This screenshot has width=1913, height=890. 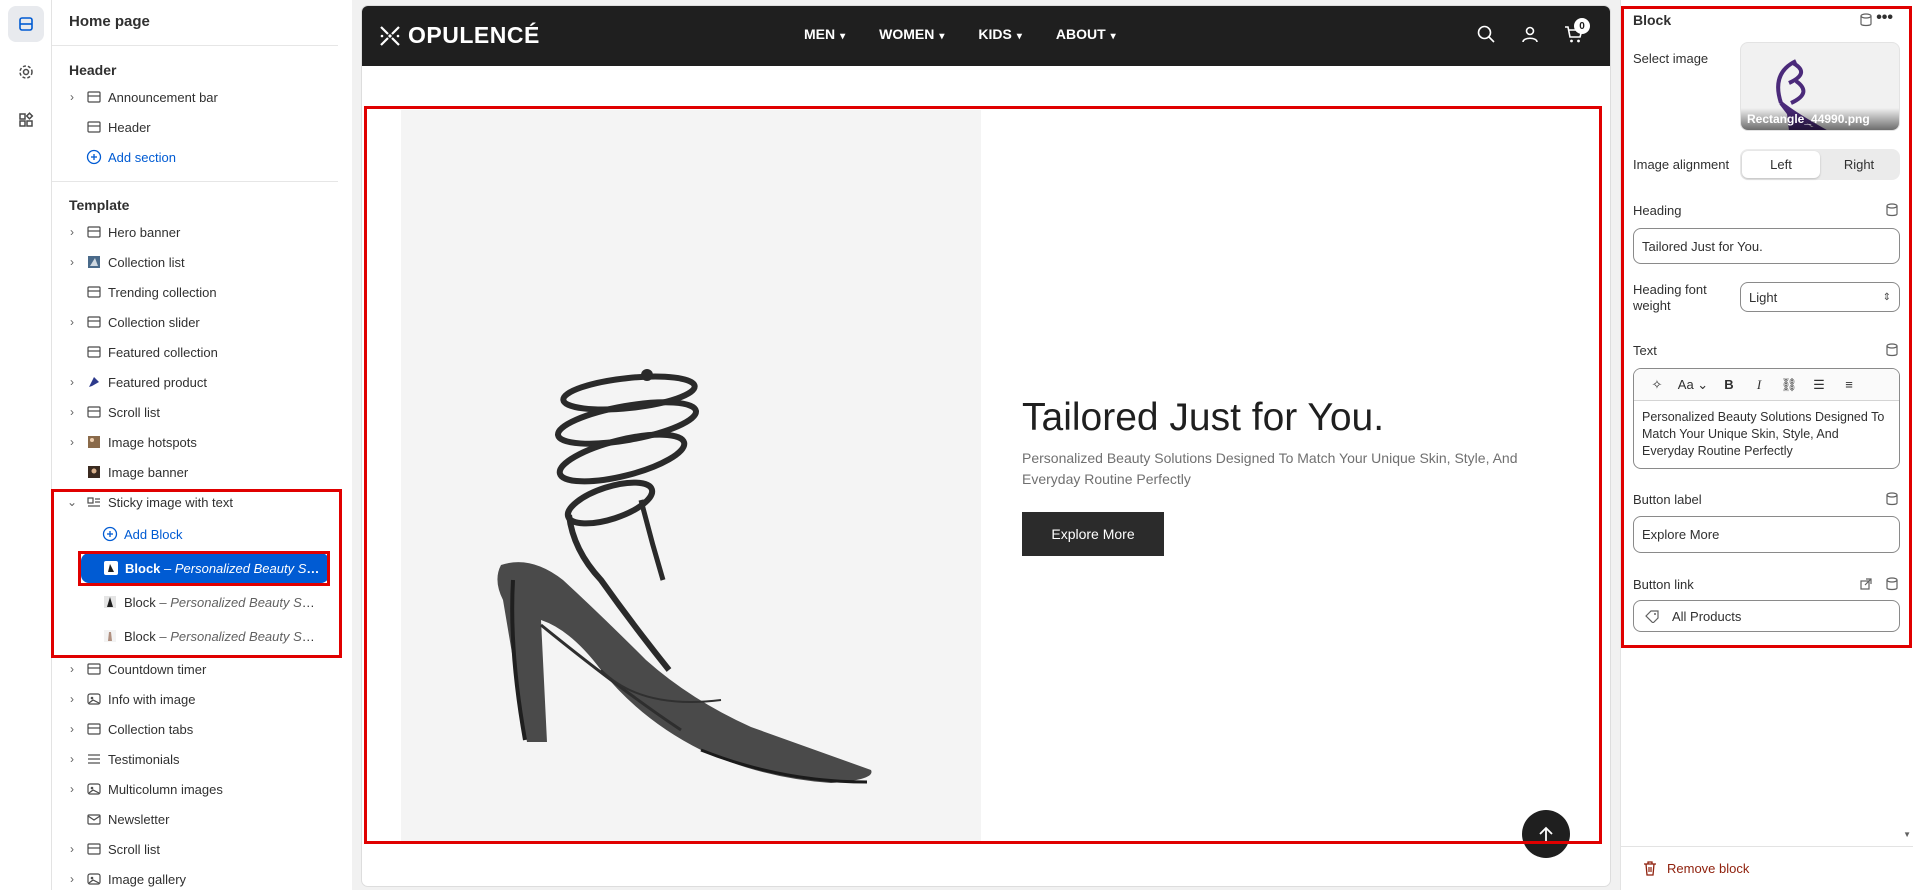 I want to click on chevron-down-icon: ▾, so click(x=1113, y=36).